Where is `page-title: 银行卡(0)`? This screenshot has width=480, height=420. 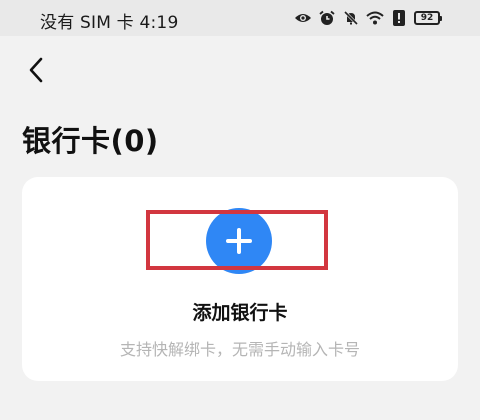
page-title: 银行卡(0) is located at coordinates (90, 141).